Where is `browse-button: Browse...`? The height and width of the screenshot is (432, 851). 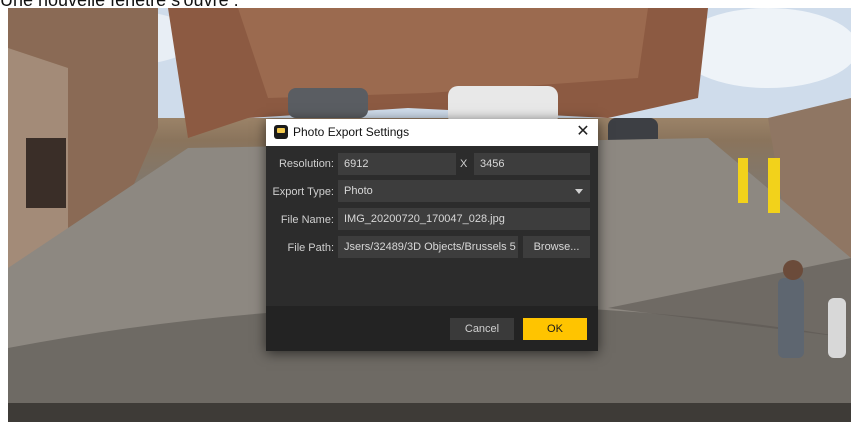 browse-button: Browse... is located at coordinates (556, 247).